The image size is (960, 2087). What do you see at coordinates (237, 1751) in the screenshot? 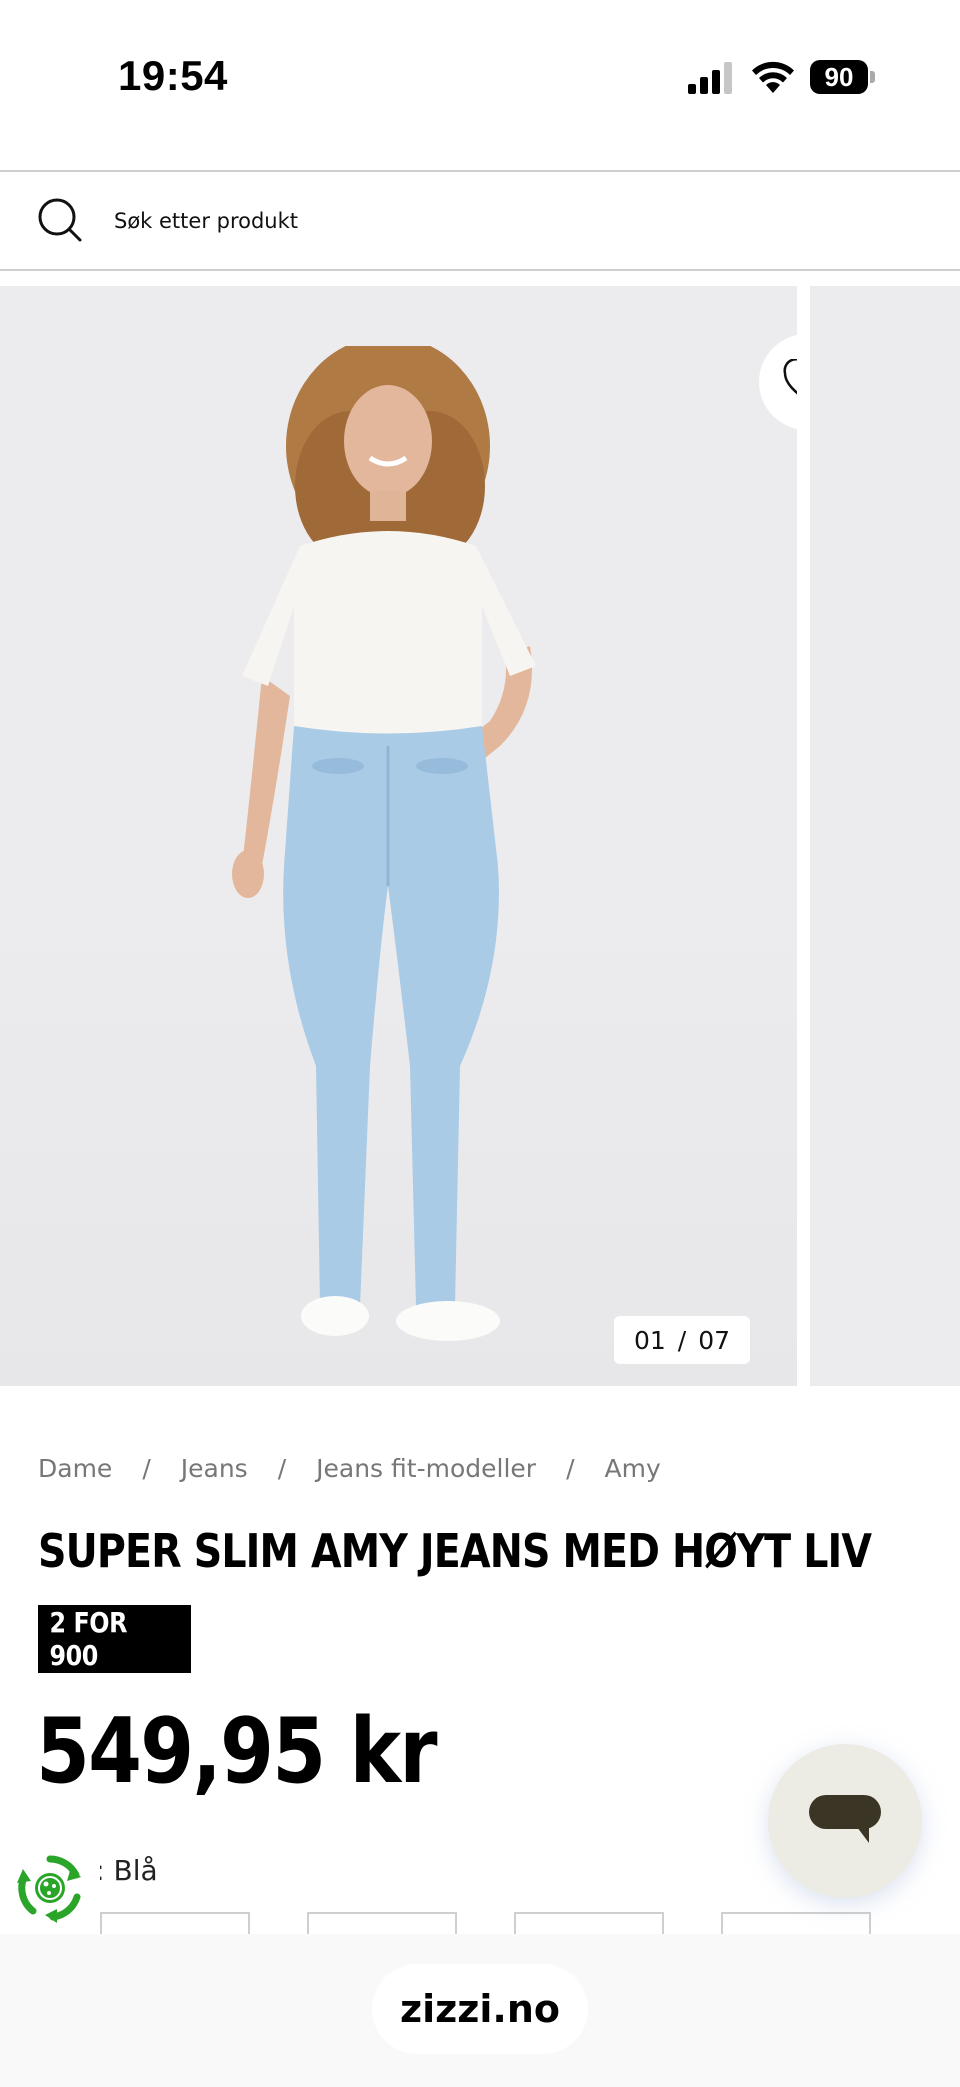
I see `product-price: 549,95 kr` at bounding box center [237, 1751].